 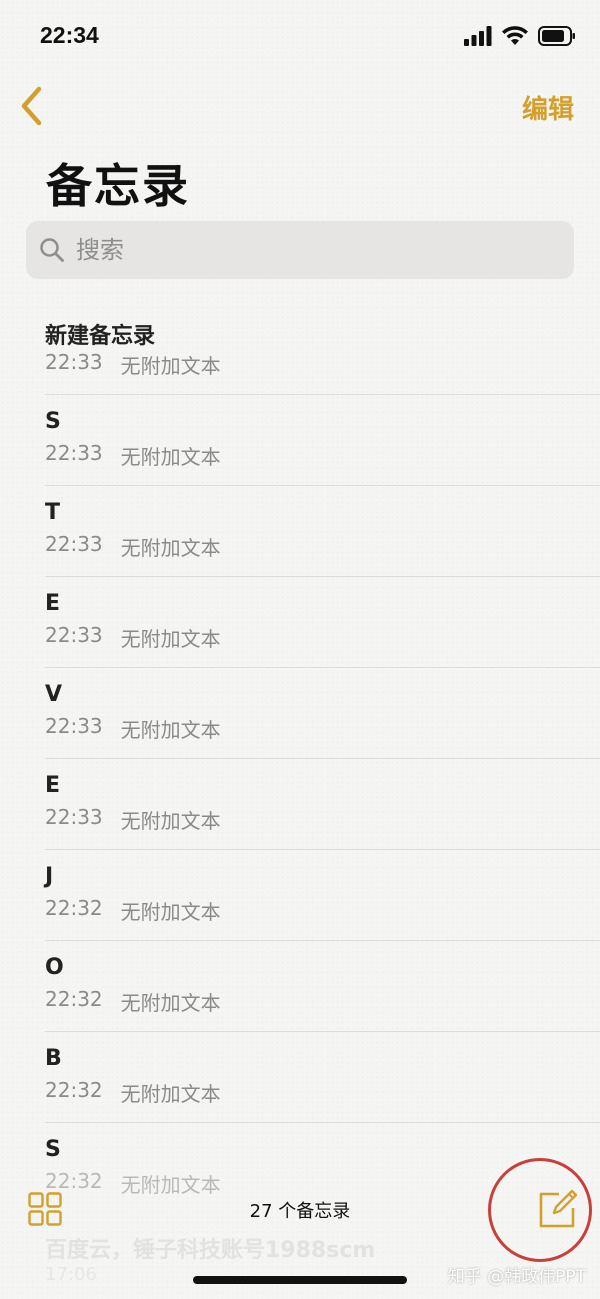 I want to click on search-bar, so click(x=300, y=250).